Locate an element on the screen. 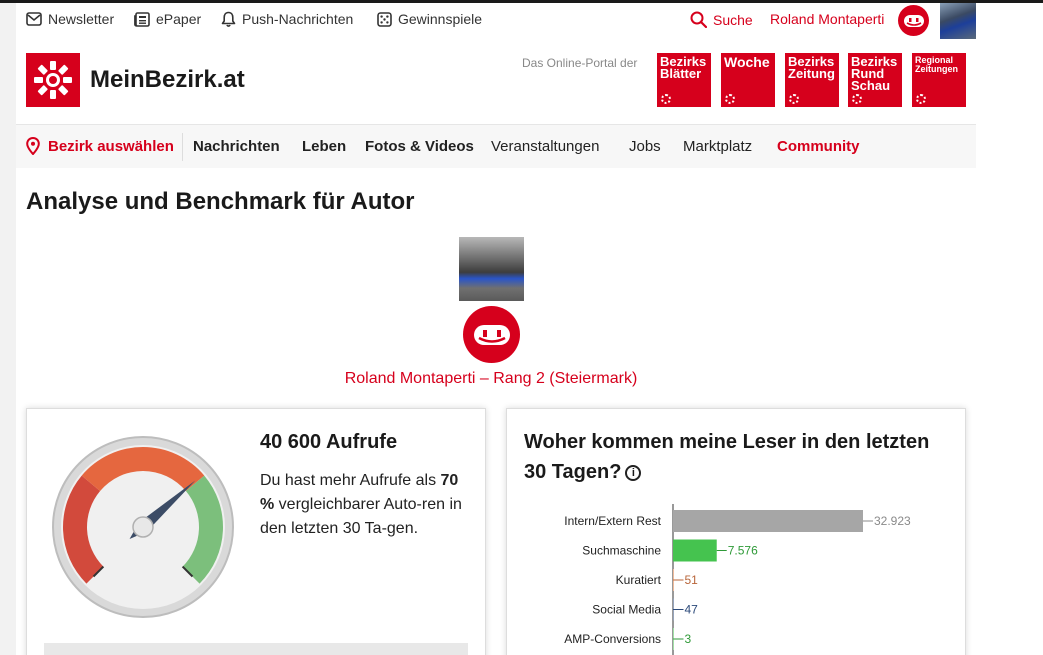 The height and width of the screenshot is (655, 1043). nav-leben: Leben is located at coordinates (324, 146).